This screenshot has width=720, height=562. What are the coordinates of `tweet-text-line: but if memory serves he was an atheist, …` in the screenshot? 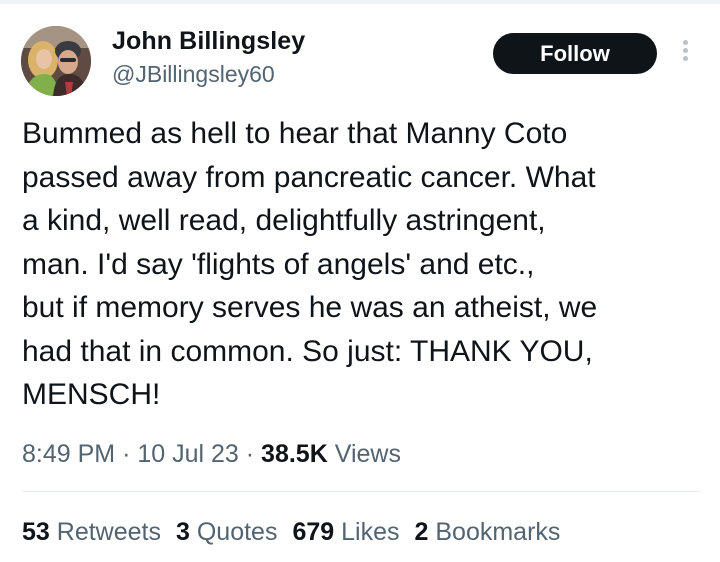 It's located at (310, 307).